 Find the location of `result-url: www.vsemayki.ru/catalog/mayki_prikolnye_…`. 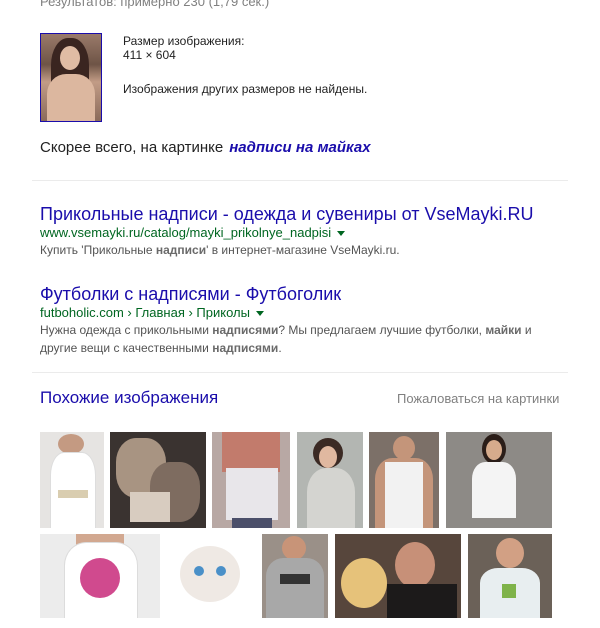

result-url: www.vsemayki.ru/catalog/mayki_prikolnye_… is located at coordinates (300, 233).